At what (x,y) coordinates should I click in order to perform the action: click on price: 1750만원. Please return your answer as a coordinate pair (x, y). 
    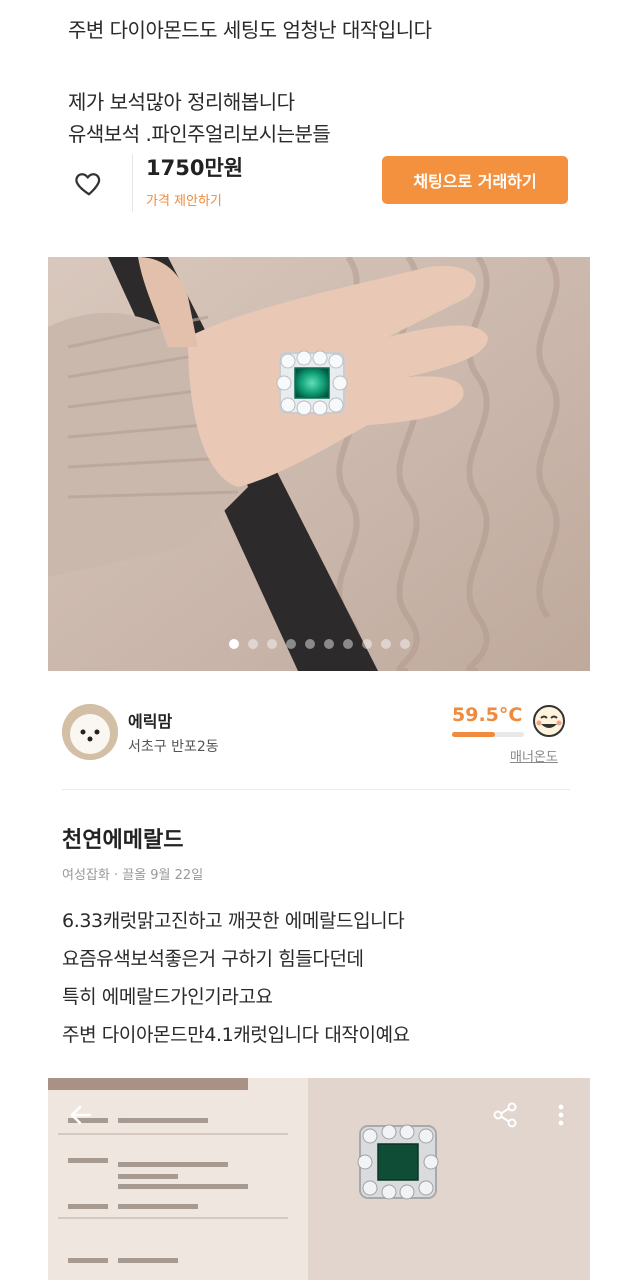
    Looking at the image, I should click on (195, 168).